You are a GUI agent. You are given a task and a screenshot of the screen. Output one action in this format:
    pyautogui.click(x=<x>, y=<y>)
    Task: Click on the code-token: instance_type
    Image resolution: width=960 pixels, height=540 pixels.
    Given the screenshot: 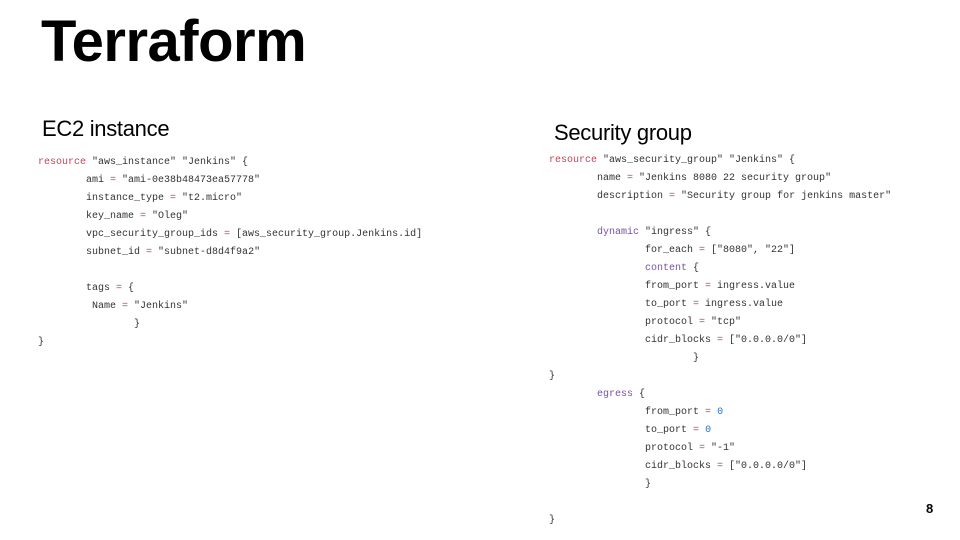 What is the action you would take?
    pyautogui.click(x=104, y=198)
    